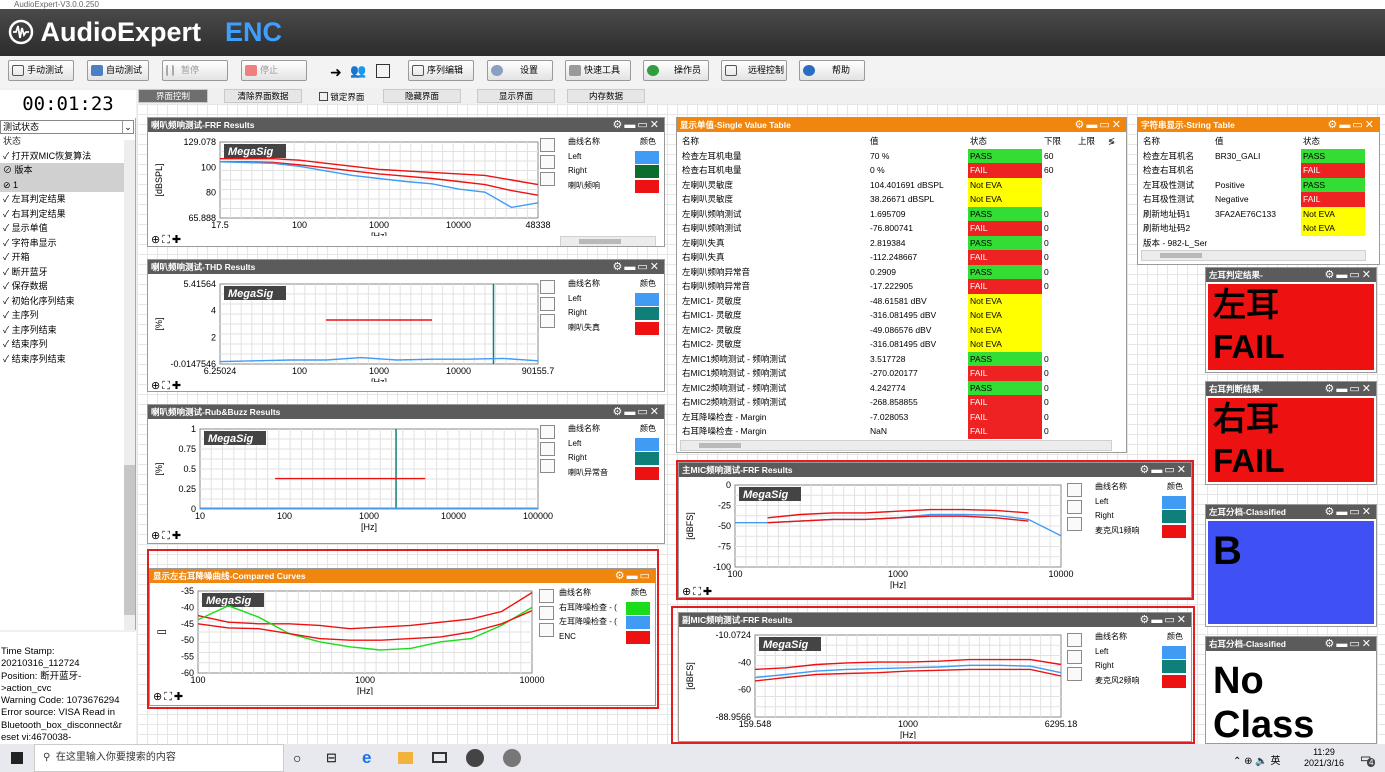 This screenshot has height=772, width=1385. What do you see at coordinates (67, 170) in the screenshot?
I see `sequence-step: ⊘ 版本` at bounding box center [67, 170].